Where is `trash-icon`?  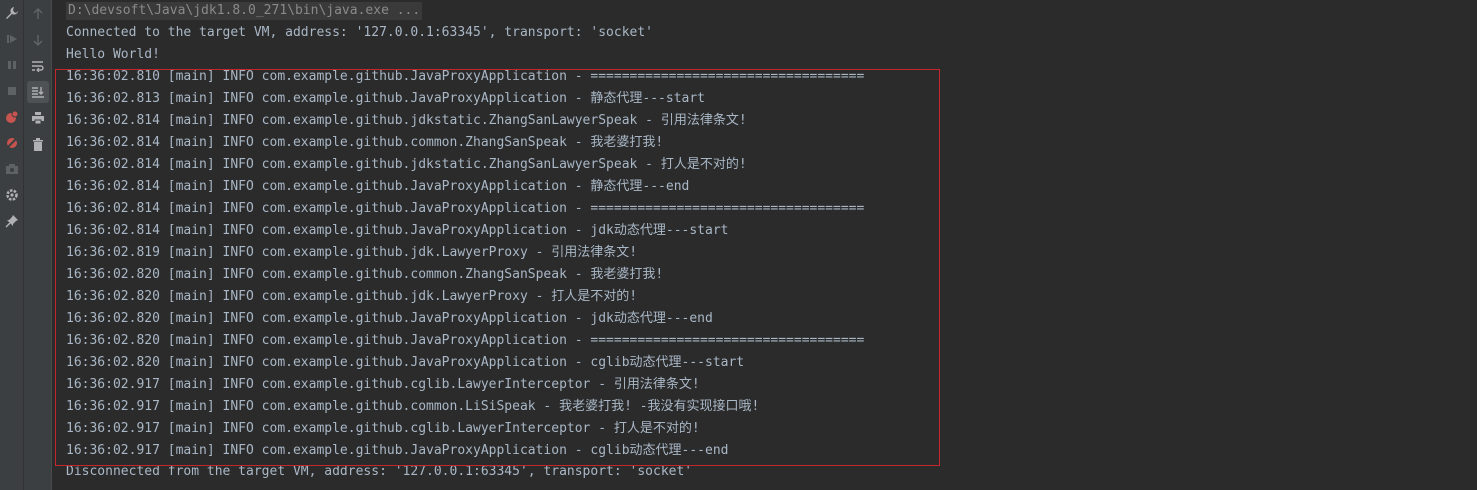
trash-icon is located at coordinates (38, 144).